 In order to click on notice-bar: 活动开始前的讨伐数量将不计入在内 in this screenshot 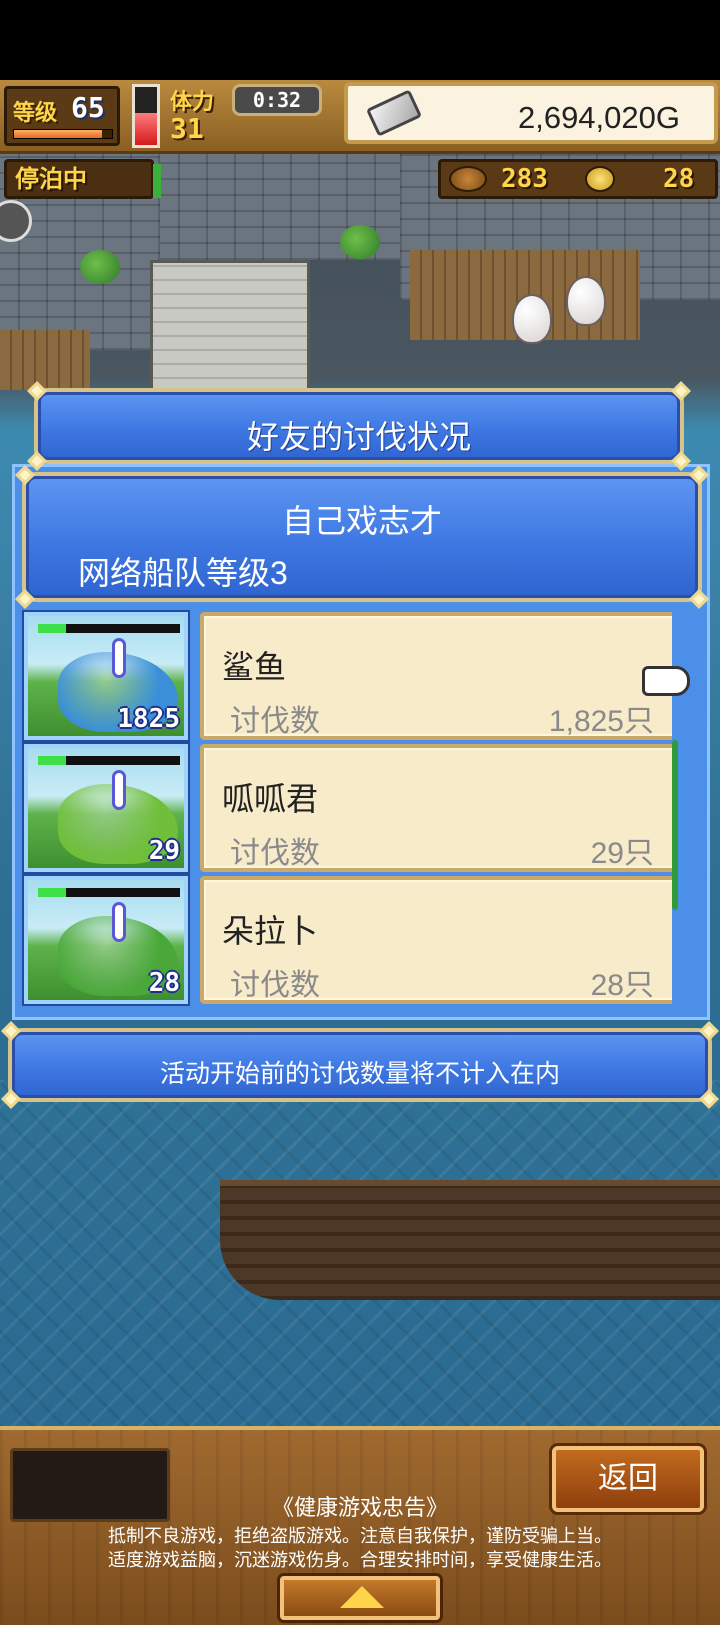, I will do `click(360, 1065)`.